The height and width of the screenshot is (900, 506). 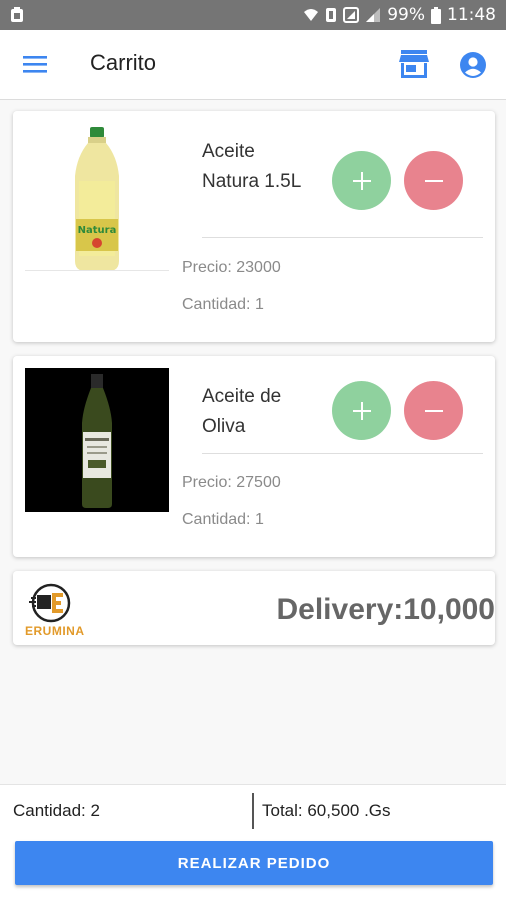 I want to click on account-circle-icon, so click(x=473, y=65).